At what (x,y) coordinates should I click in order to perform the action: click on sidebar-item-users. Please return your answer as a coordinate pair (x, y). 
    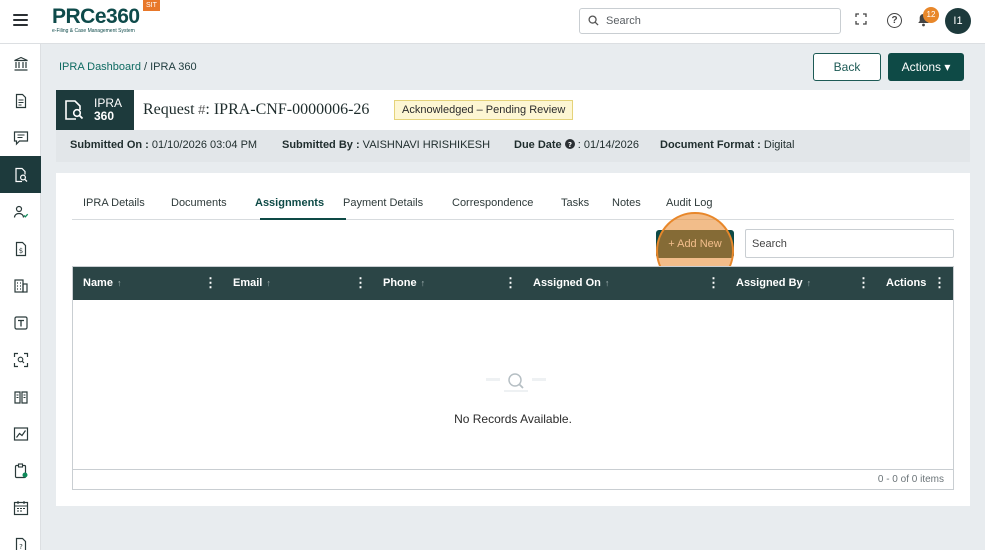
    Looking at the image, I should click on (20, 211).